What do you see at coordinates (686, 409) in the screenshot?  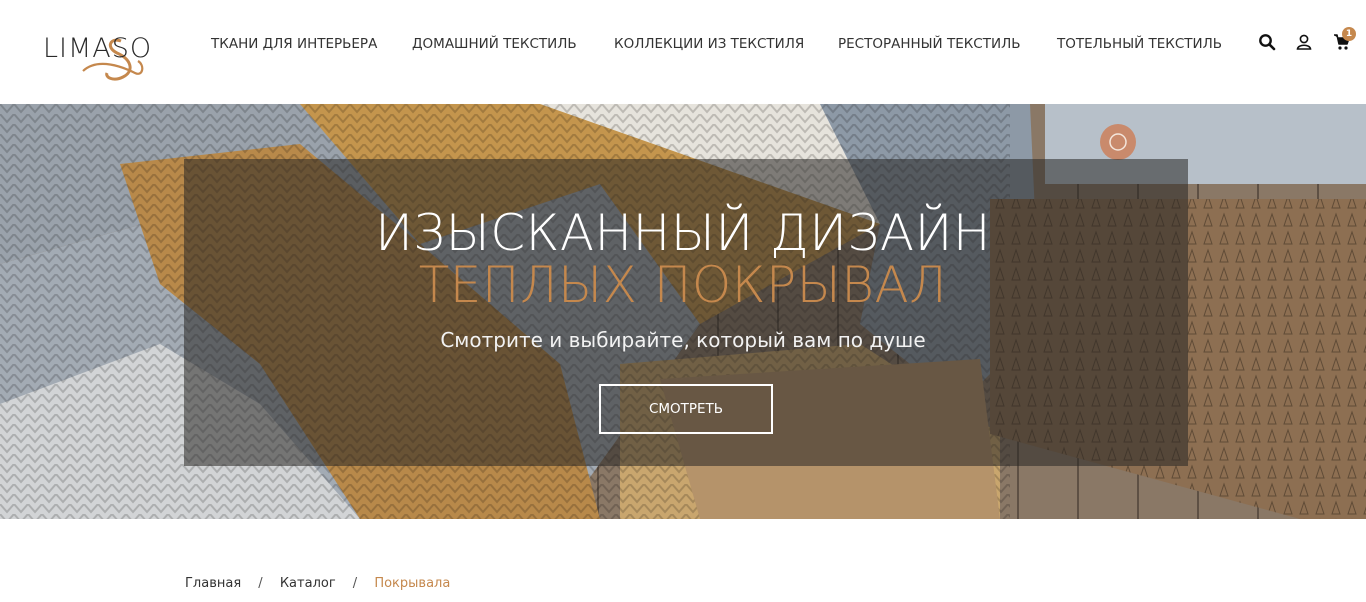 I see `view-button: СМОТРЕТЬ` at bounding box center [686, 409].